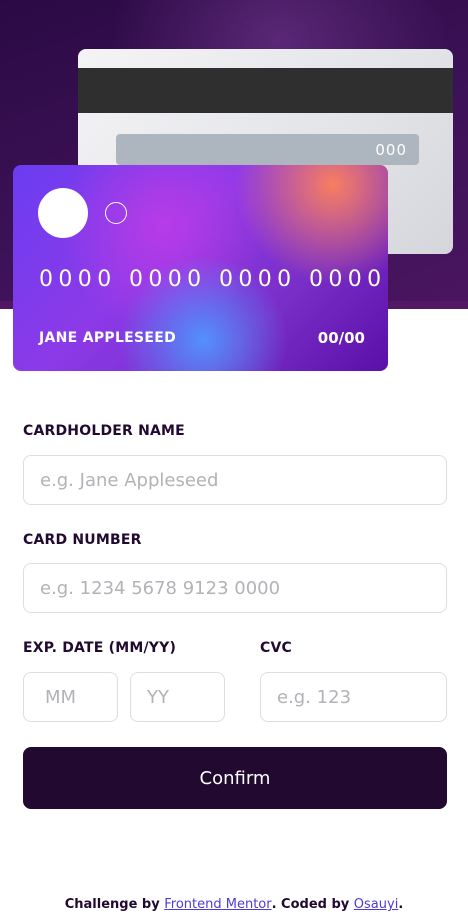 The image size is (468, 915). Describe the element at coordinates (391, 149) in the screenshot. I see `card-back-cvc: 000` at that location.